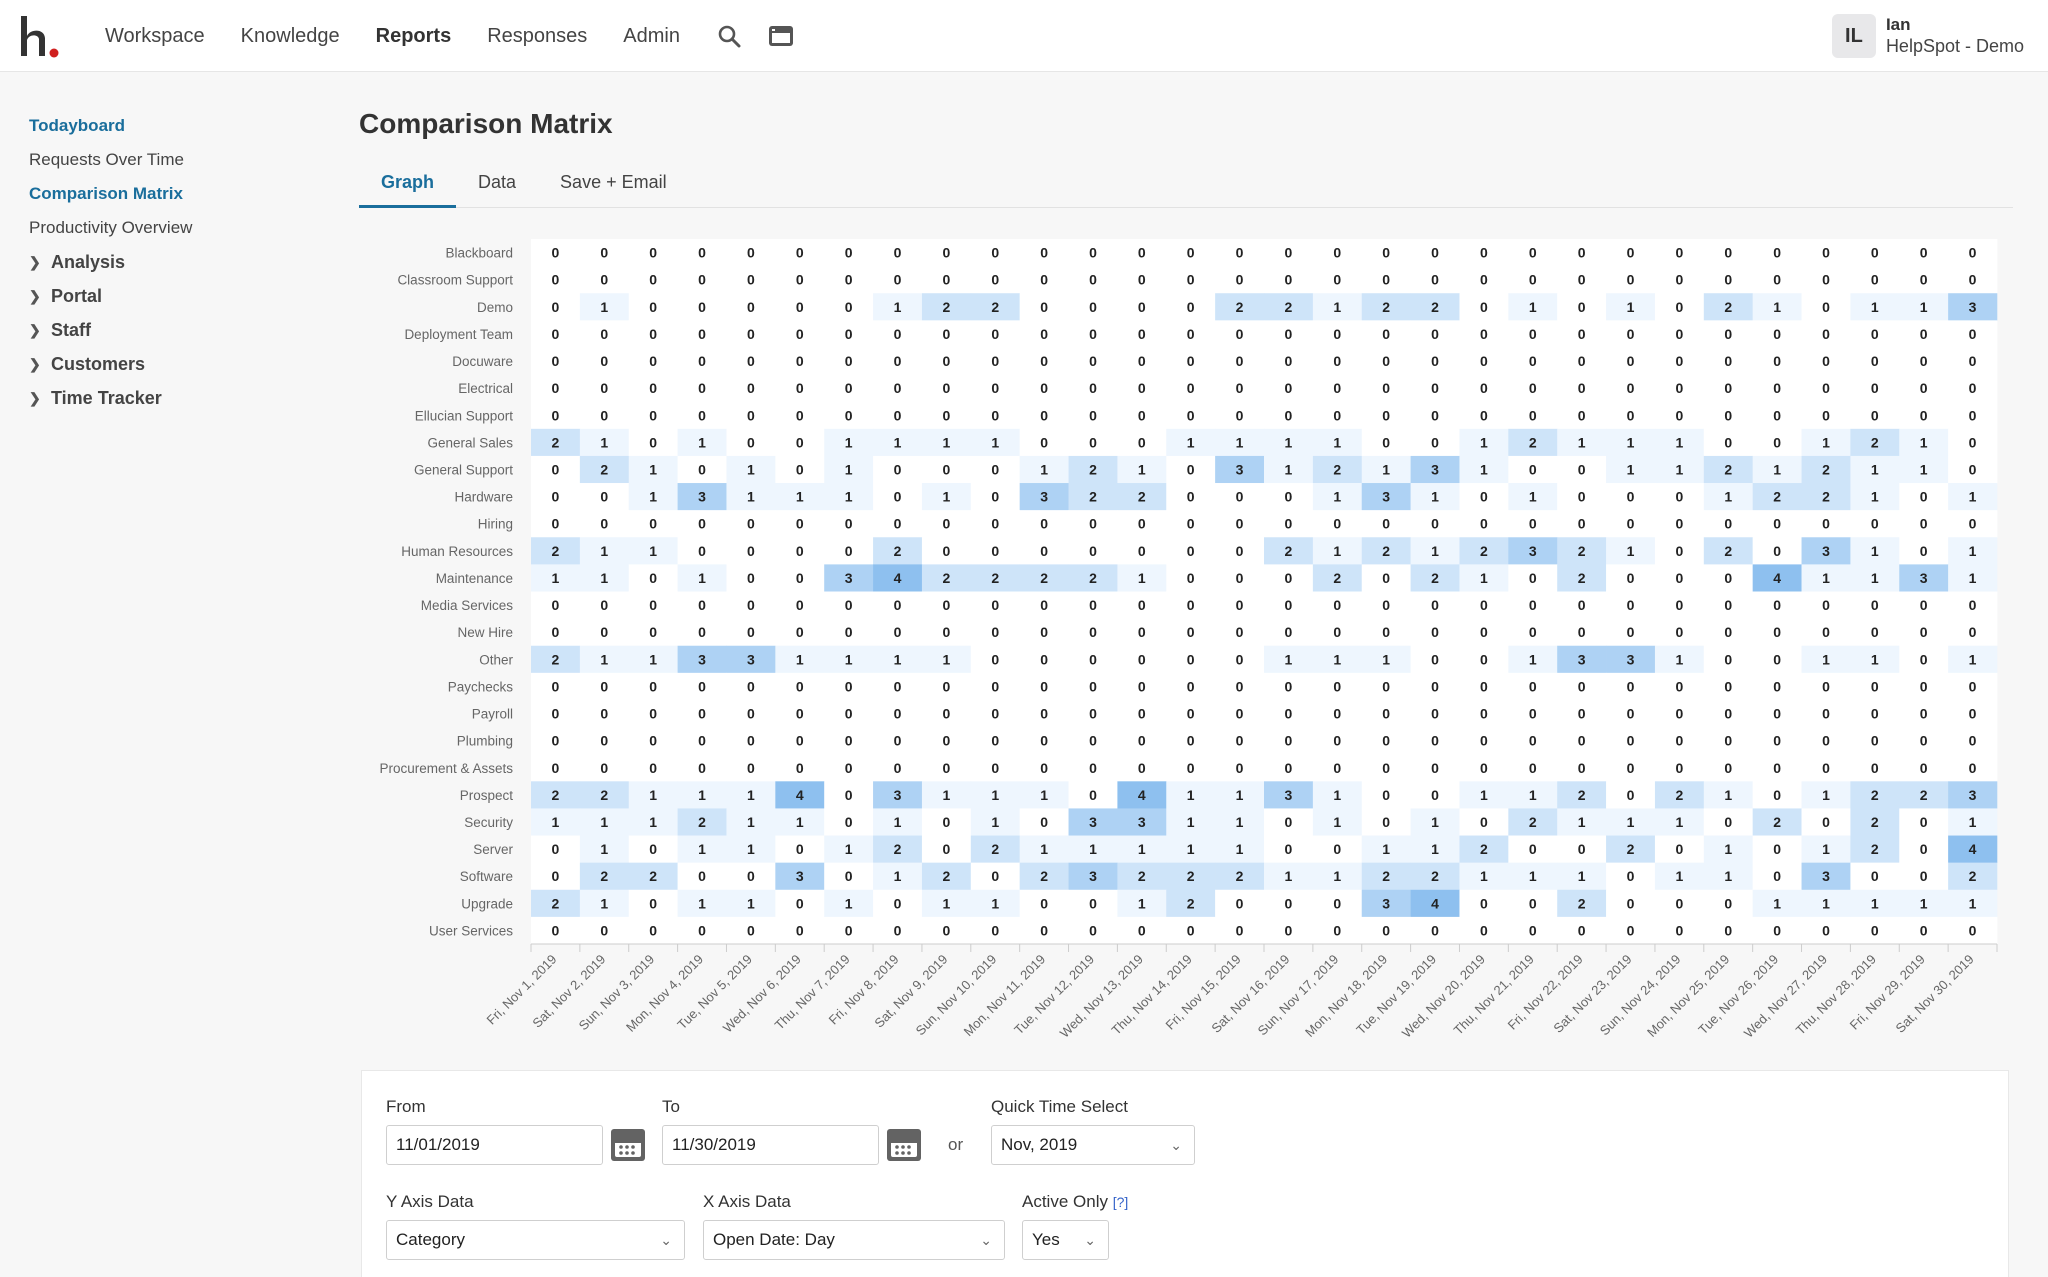  Describe the element at coordinates (467, 605) in the screenshot. I see `y-axis-label: Media Services` at that location.